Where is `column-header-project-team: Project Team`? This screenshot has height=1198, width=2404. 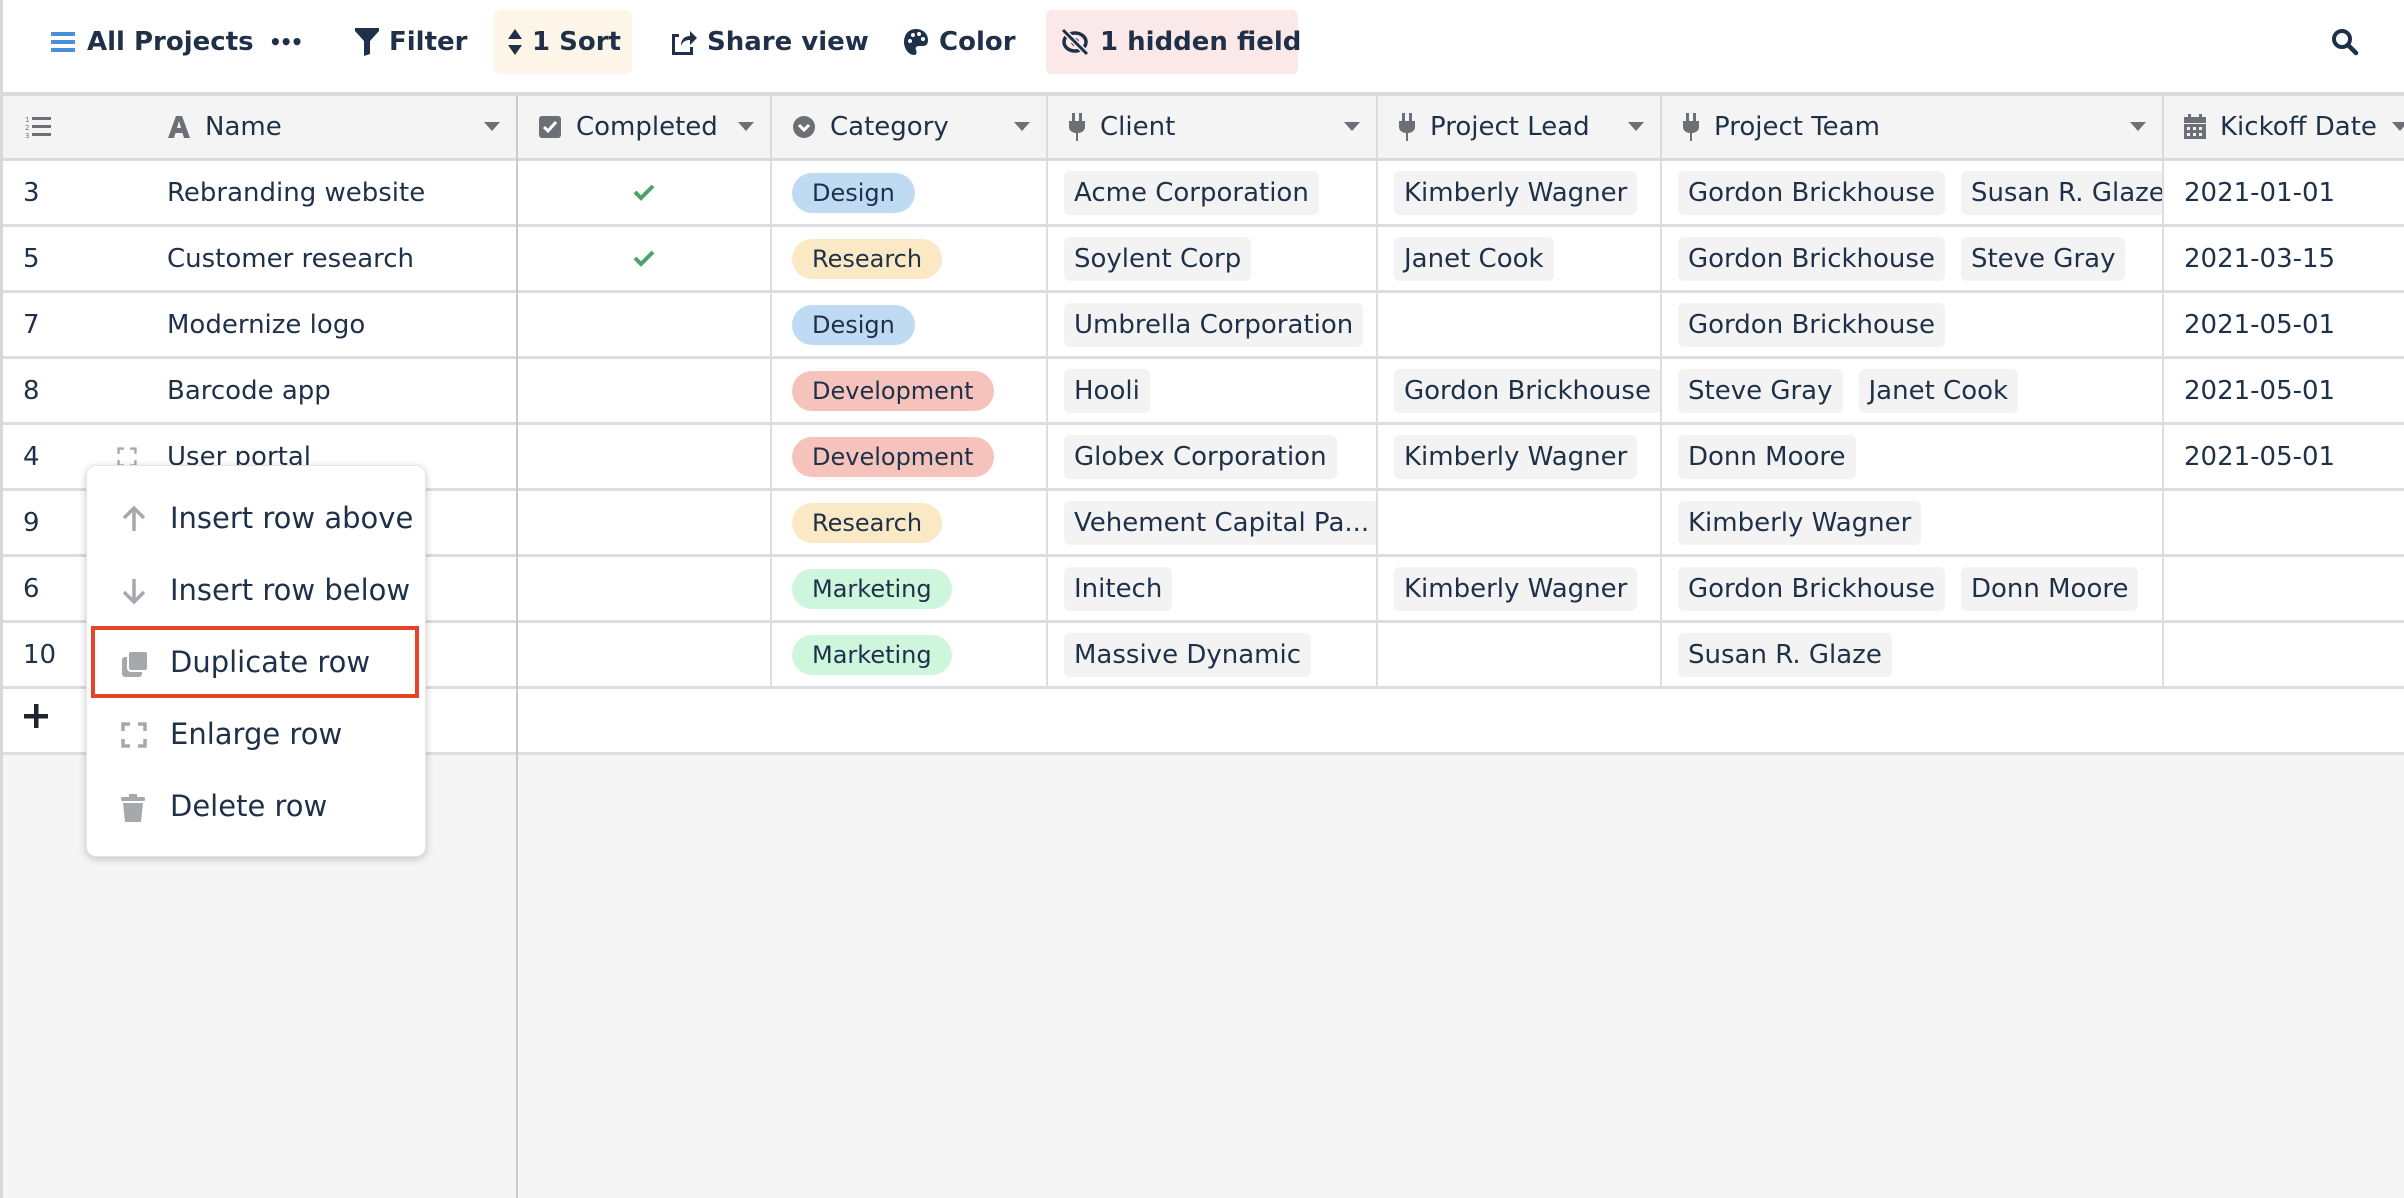
column-header-project-team: Project Team is located at coordinates (1913, 127).